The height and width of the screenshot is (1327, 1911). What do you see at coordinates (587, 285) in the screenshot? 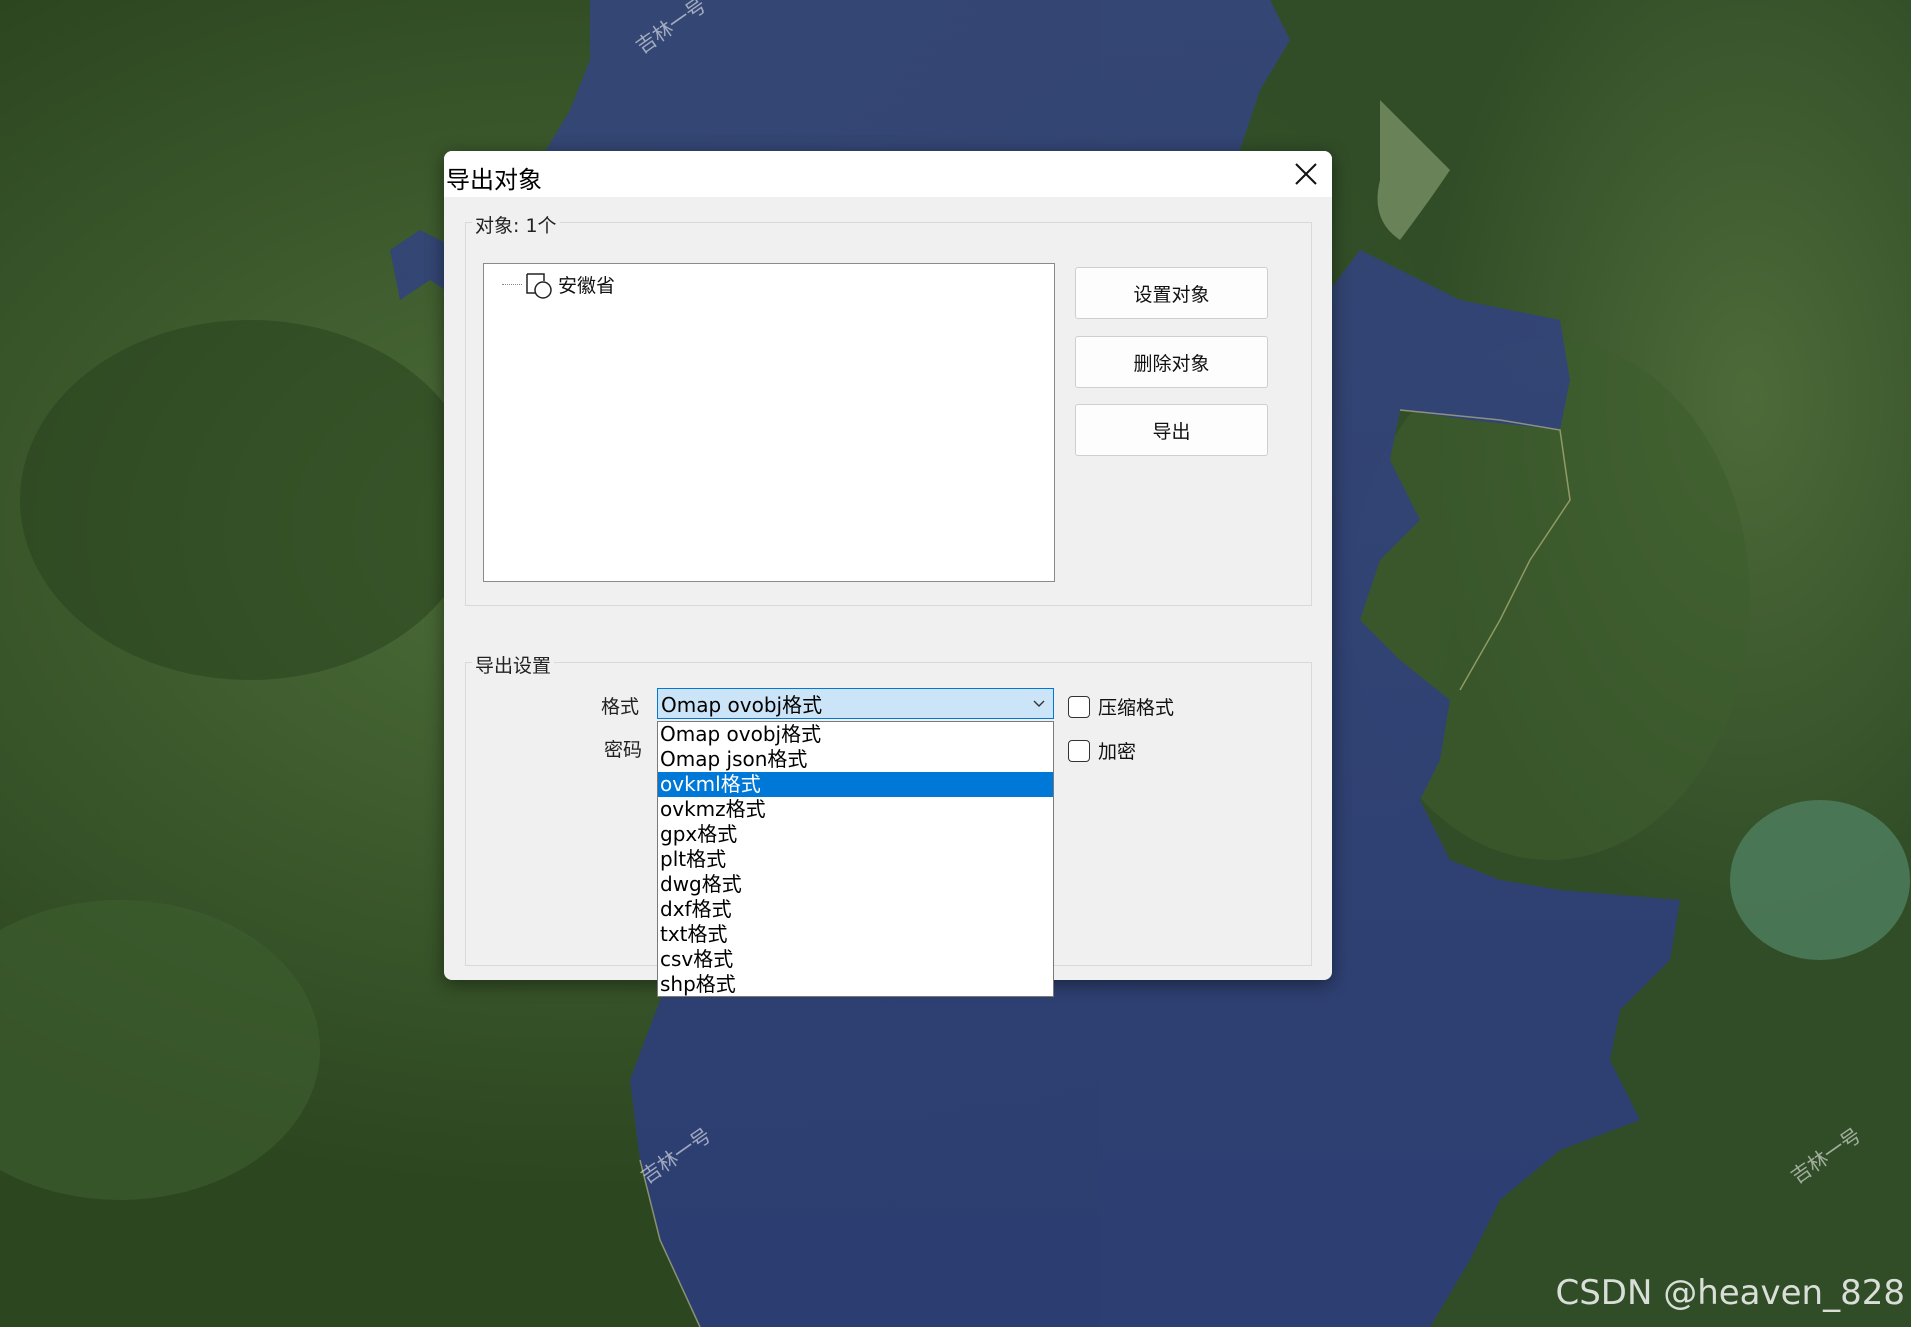
I see `tree-item-label: 安徽省` at bounding box center [587, 285].